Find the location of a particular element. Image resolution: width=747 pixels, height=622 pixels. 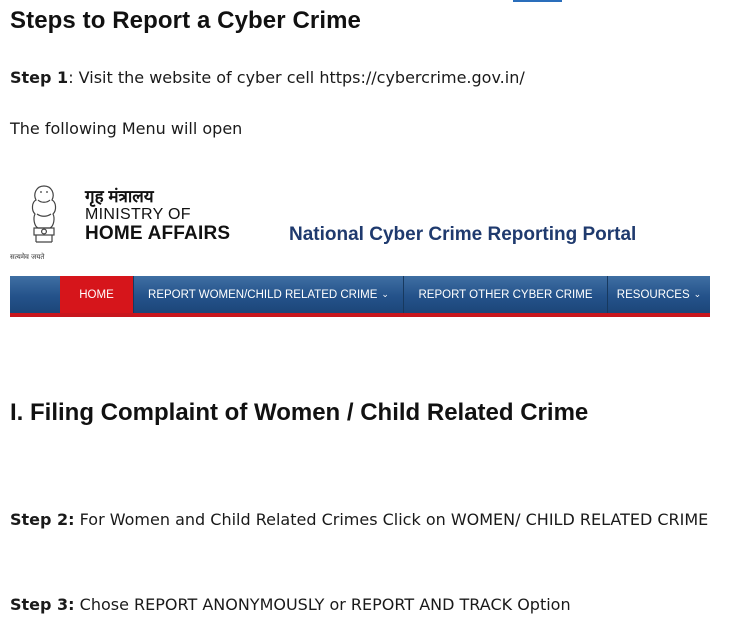

nav-other-cyber-crime: REPORT OTHER CYBER CRIME is located at coordinates (506, 294).